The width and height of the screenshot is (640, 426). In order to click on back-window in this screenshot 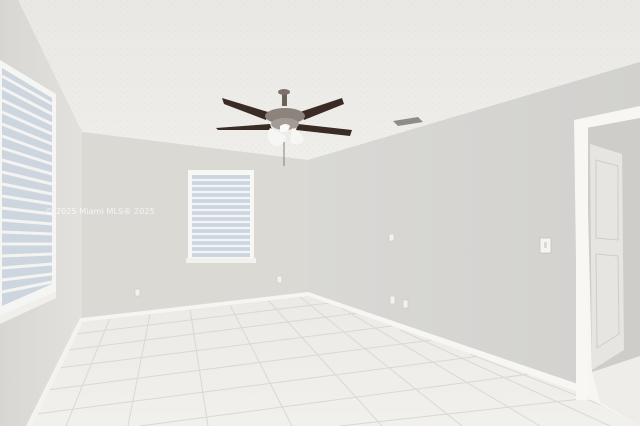, I will do `click(221, 216)`.